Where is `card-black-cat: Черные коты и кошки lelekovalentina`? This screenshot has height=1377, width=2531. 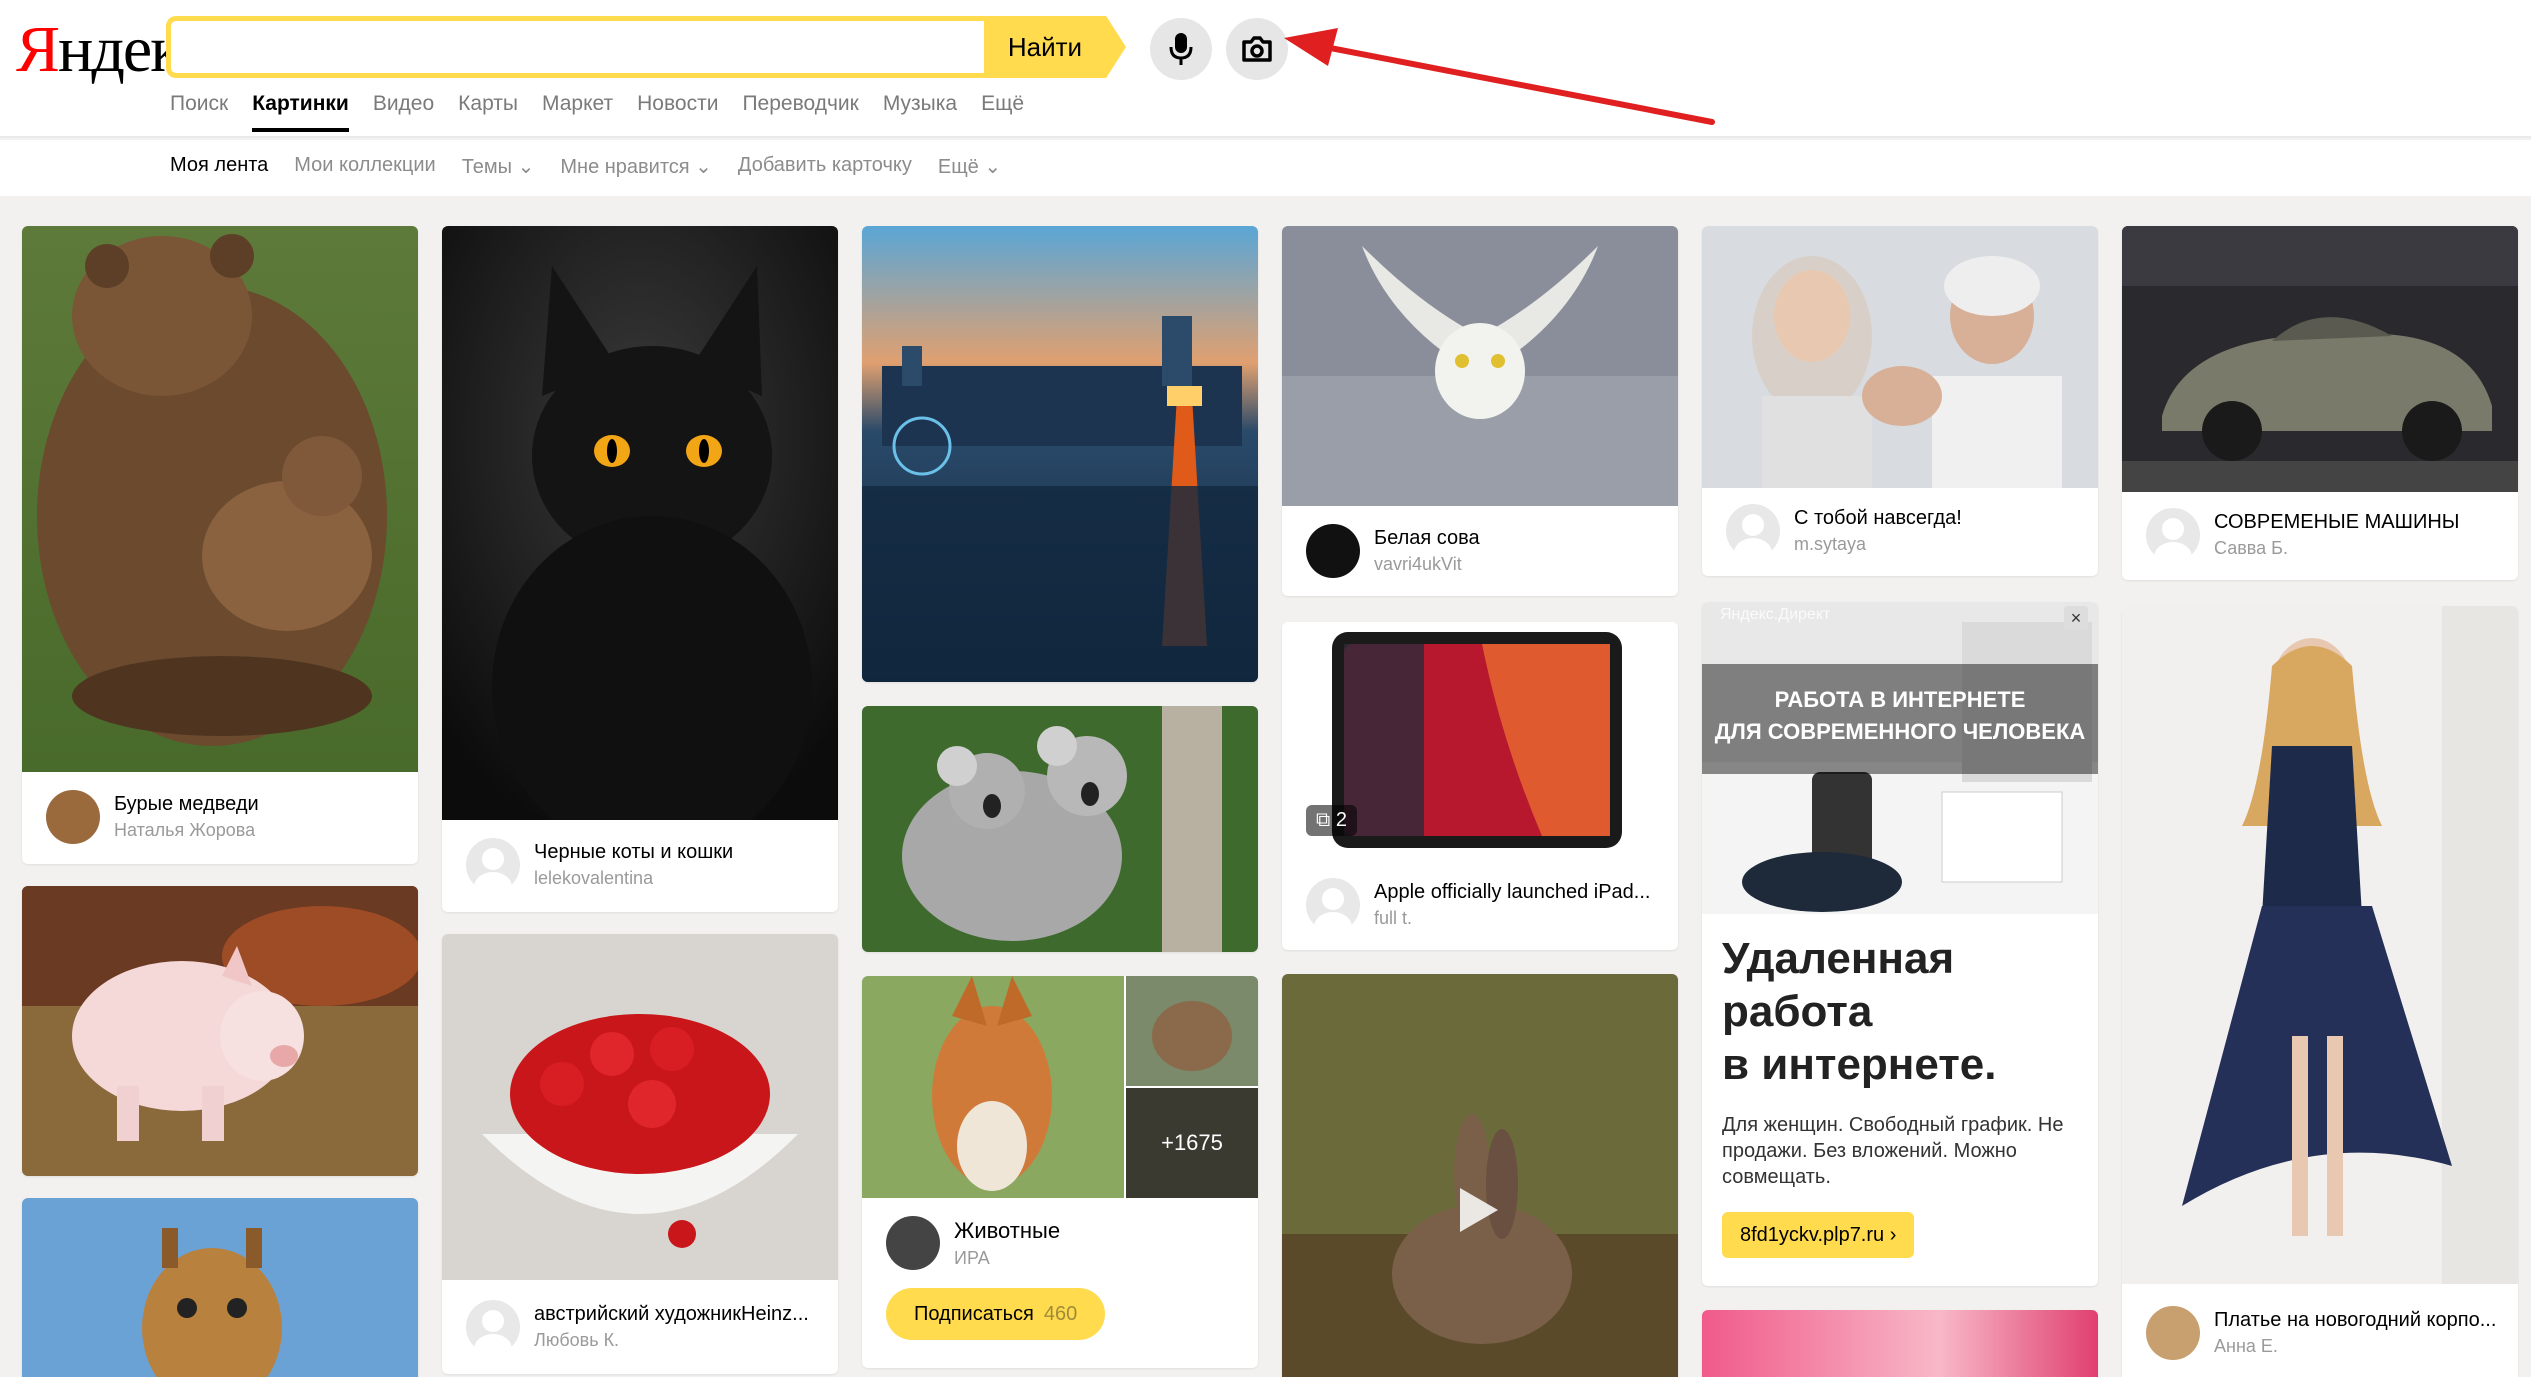 card-black-cat: Черные коты и кошки lelekovalentina is located at coordinates (640, 569).